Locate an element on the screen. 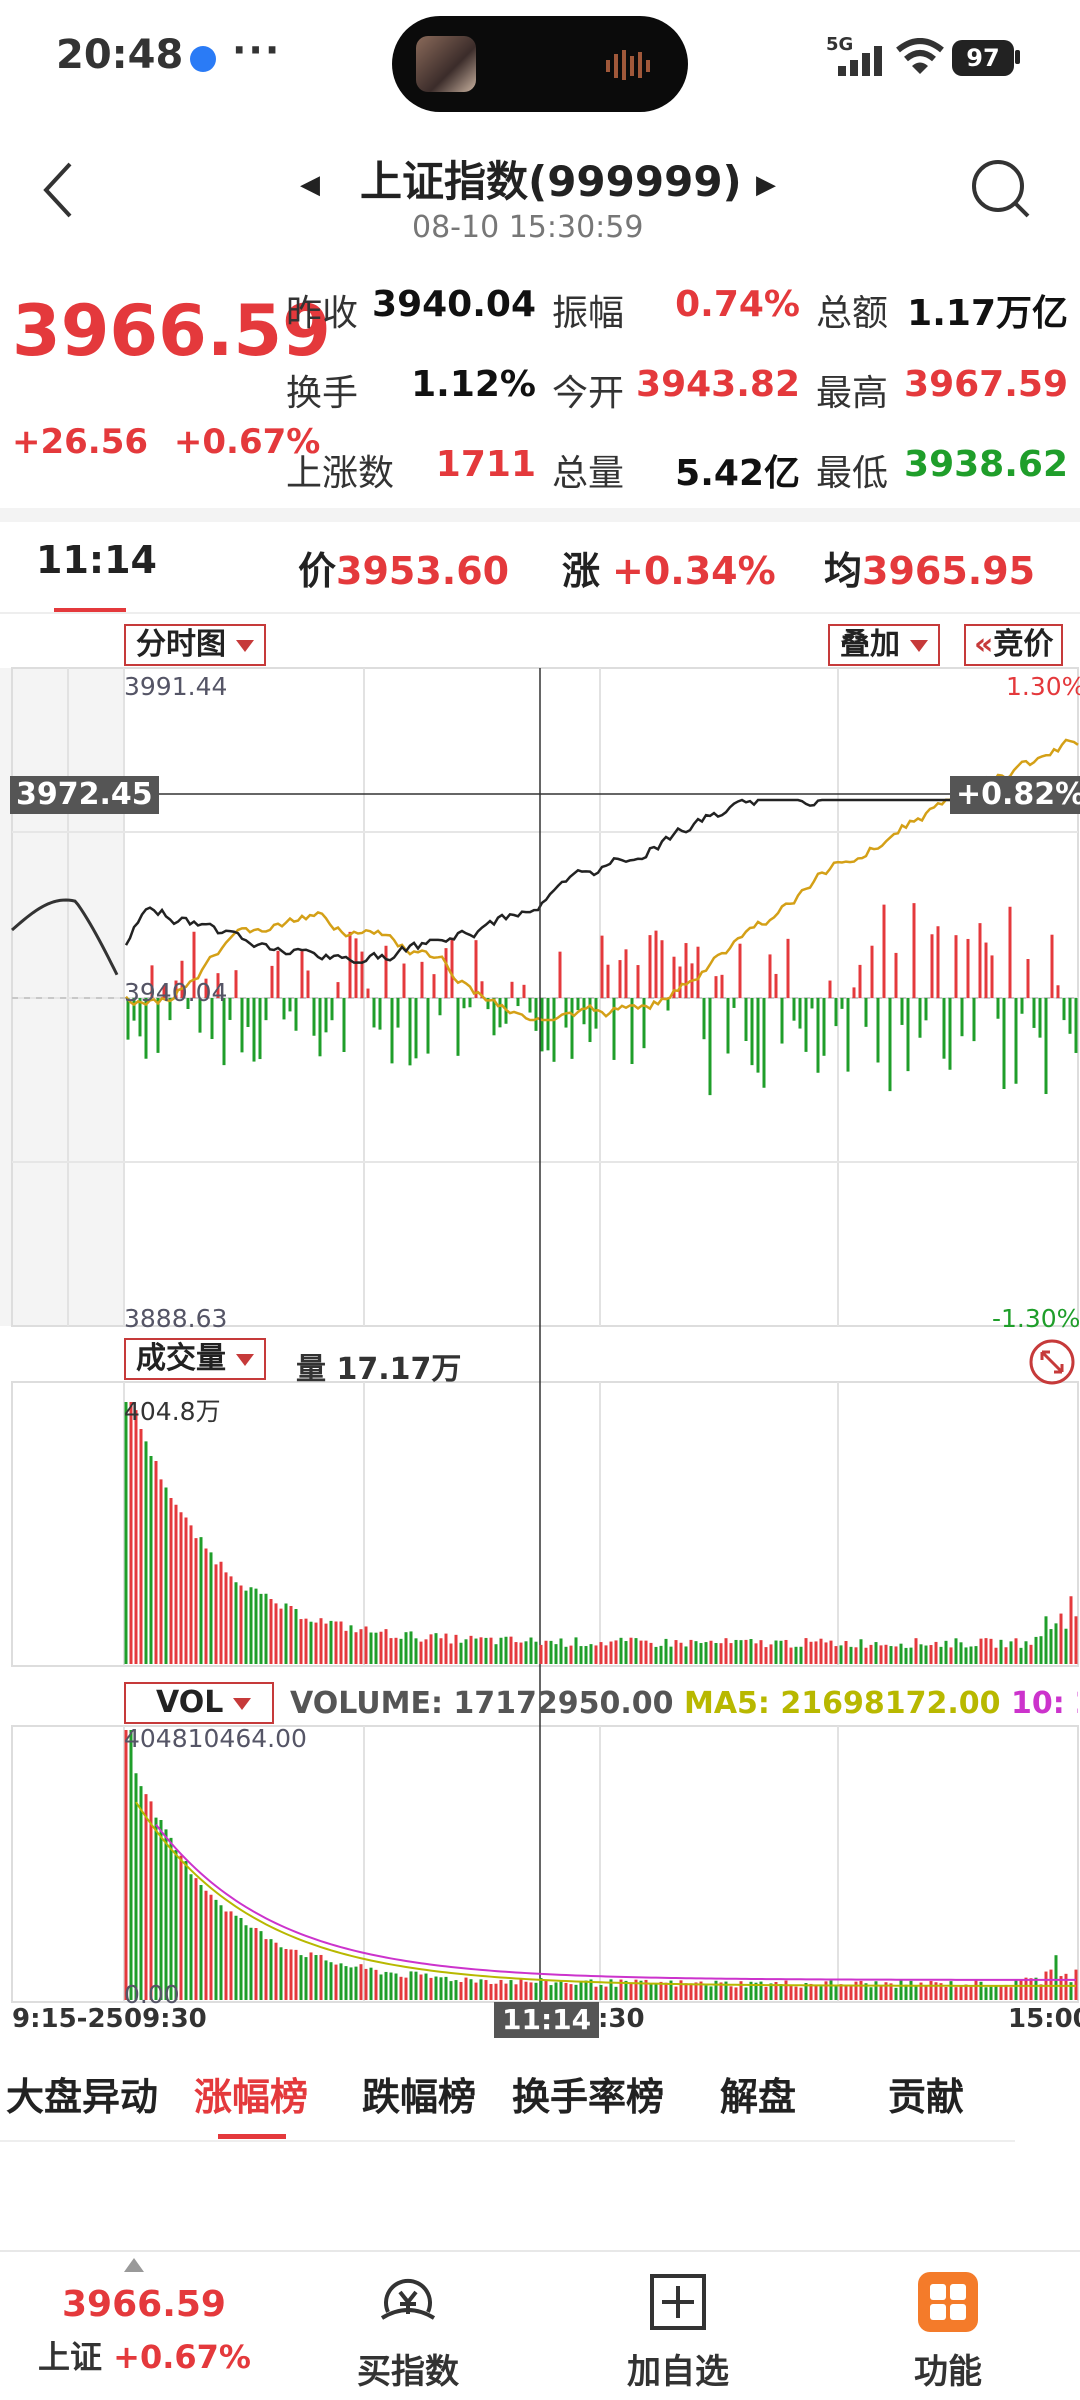 The height and width of the screenshot is (2400, 1080). tab-market-events: 大盘异动 is located at coordinates (82, 2093).